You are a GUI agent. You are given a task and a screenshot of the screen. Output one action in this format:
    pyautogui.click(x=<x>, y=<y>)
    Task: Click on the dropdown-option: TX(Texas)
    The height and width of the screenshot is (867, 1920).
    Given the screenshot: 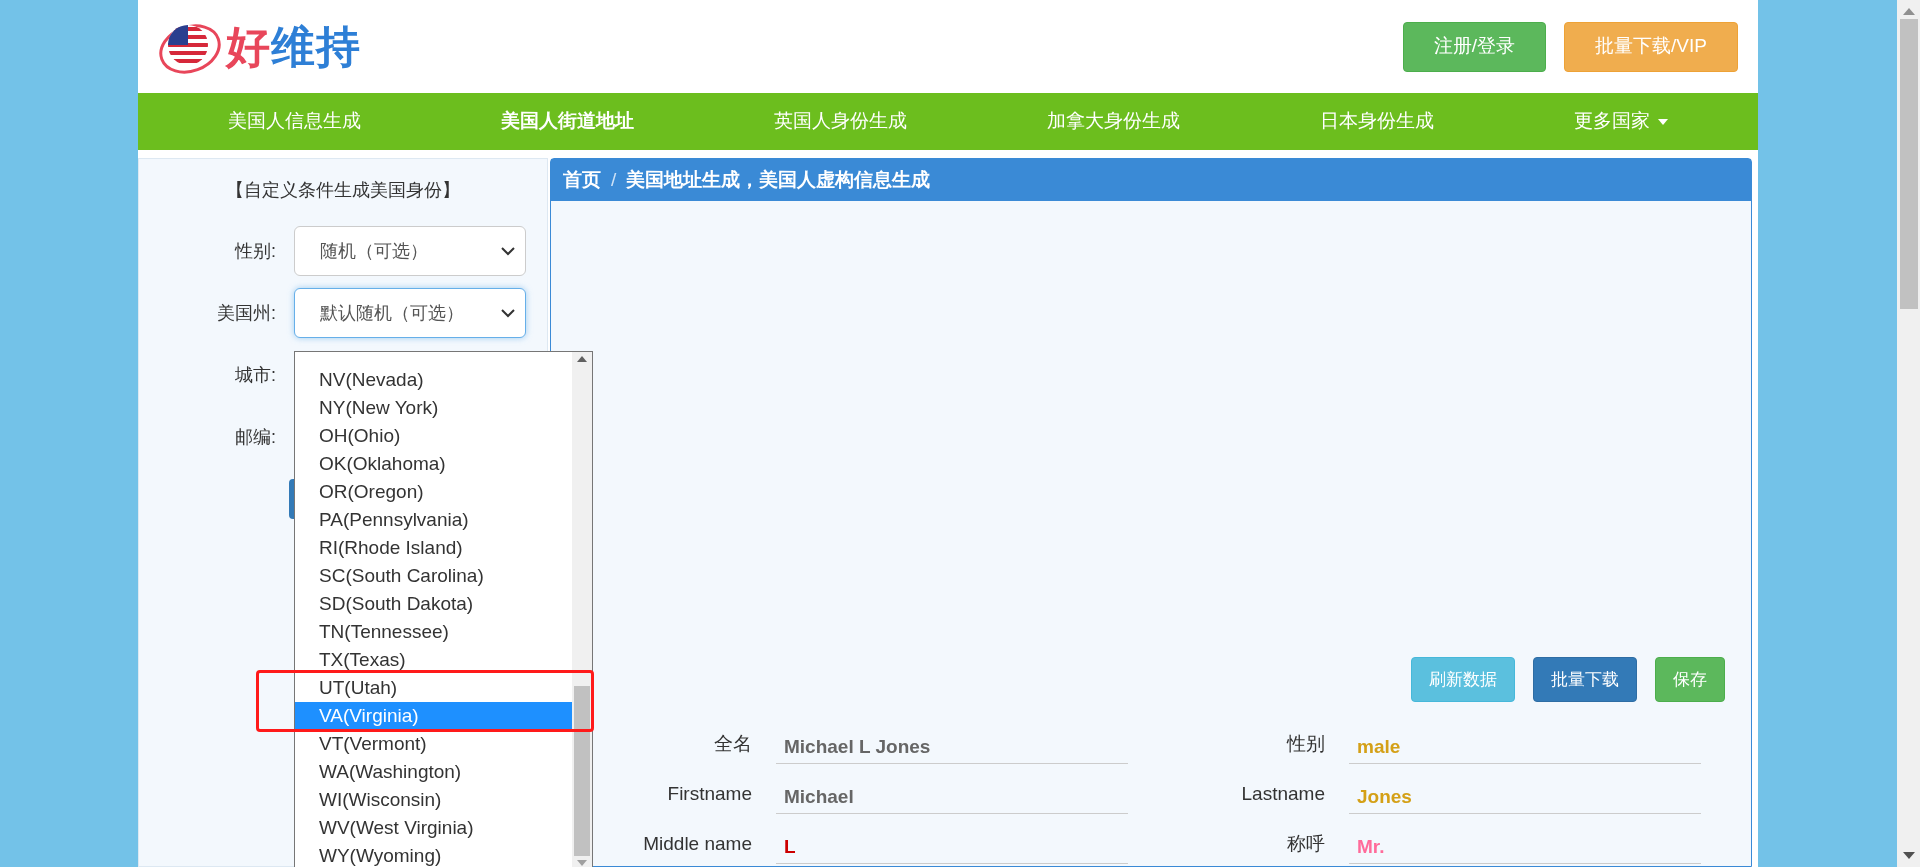 What is the action you would take?
    pyautogui.click(x=433, y=660)
    